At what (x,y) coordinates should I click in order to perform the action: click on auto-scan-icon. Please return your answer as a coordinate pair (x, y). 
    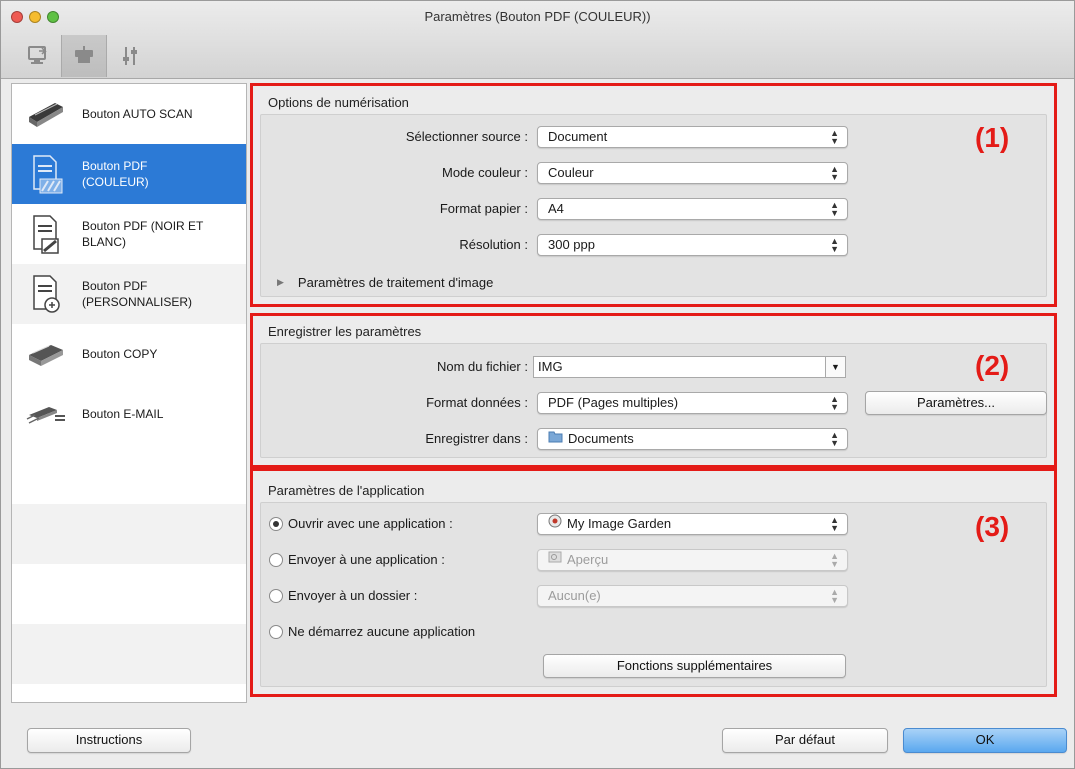
    Looking at the image, I should click on (46, 115).